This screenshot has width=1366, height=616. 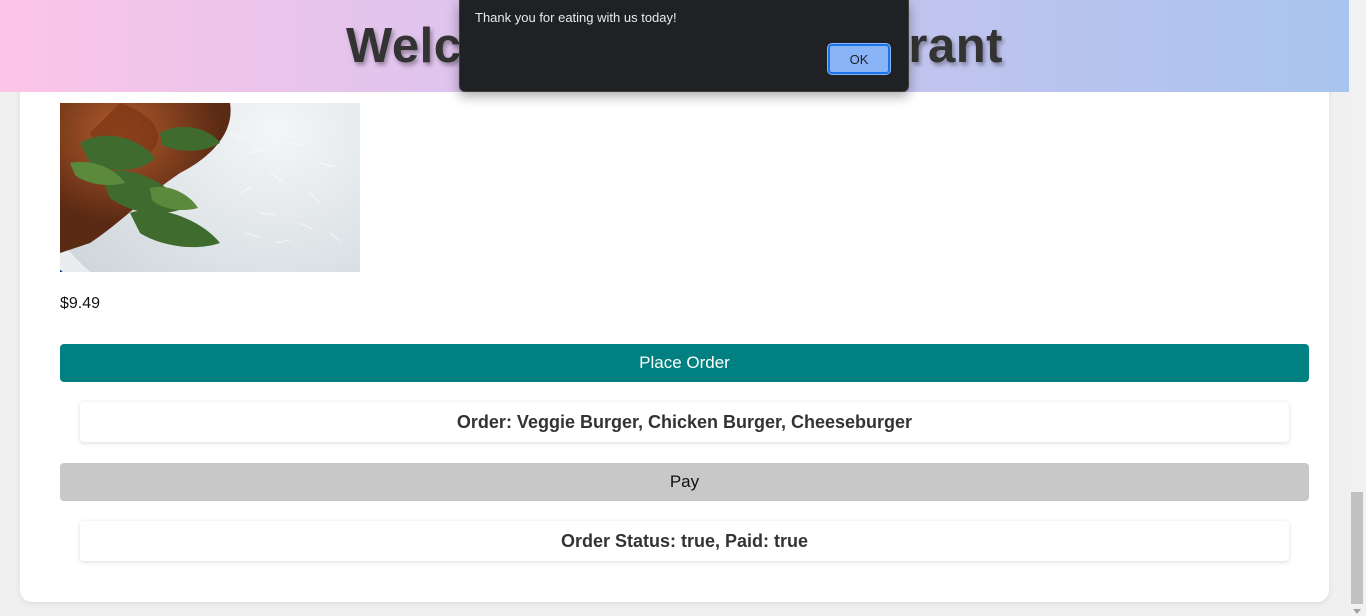 I want to click on alert-dialog: Thank you for eating with us today! OK, so click(x=684, y=46).